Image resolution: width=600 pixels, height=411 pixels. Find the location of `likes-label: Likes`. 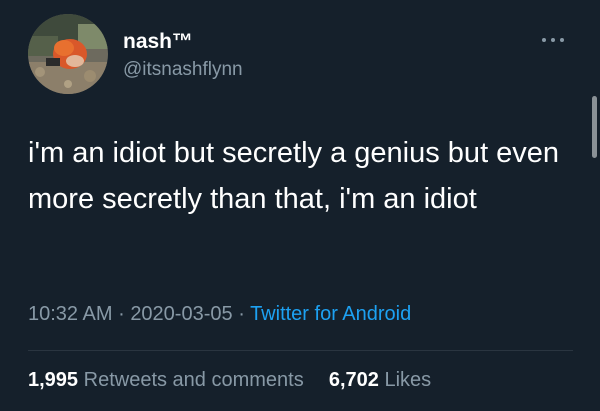

likes-label: Likes is located at coordinates (408, 380).